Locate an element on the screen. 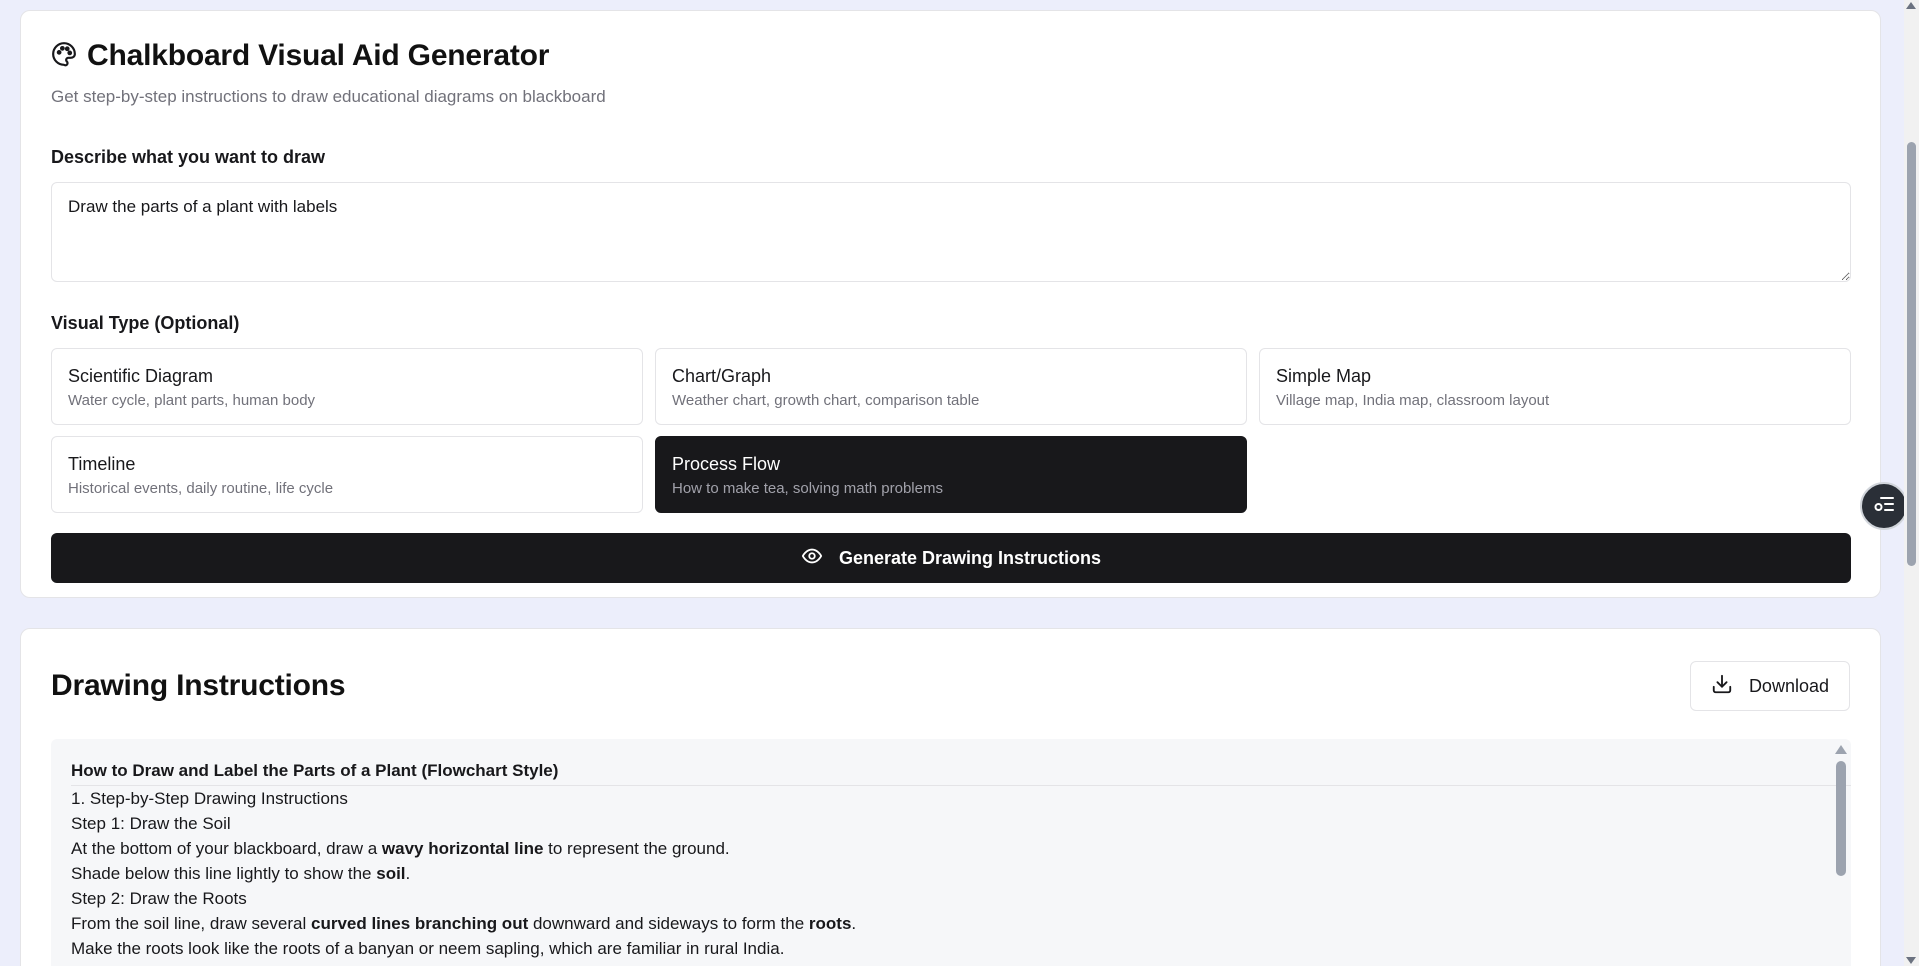 The height and width of the screenshot is (966, 1919). instruction-line: Step 1: Draw the Soil is located at coordinates (151, 823).